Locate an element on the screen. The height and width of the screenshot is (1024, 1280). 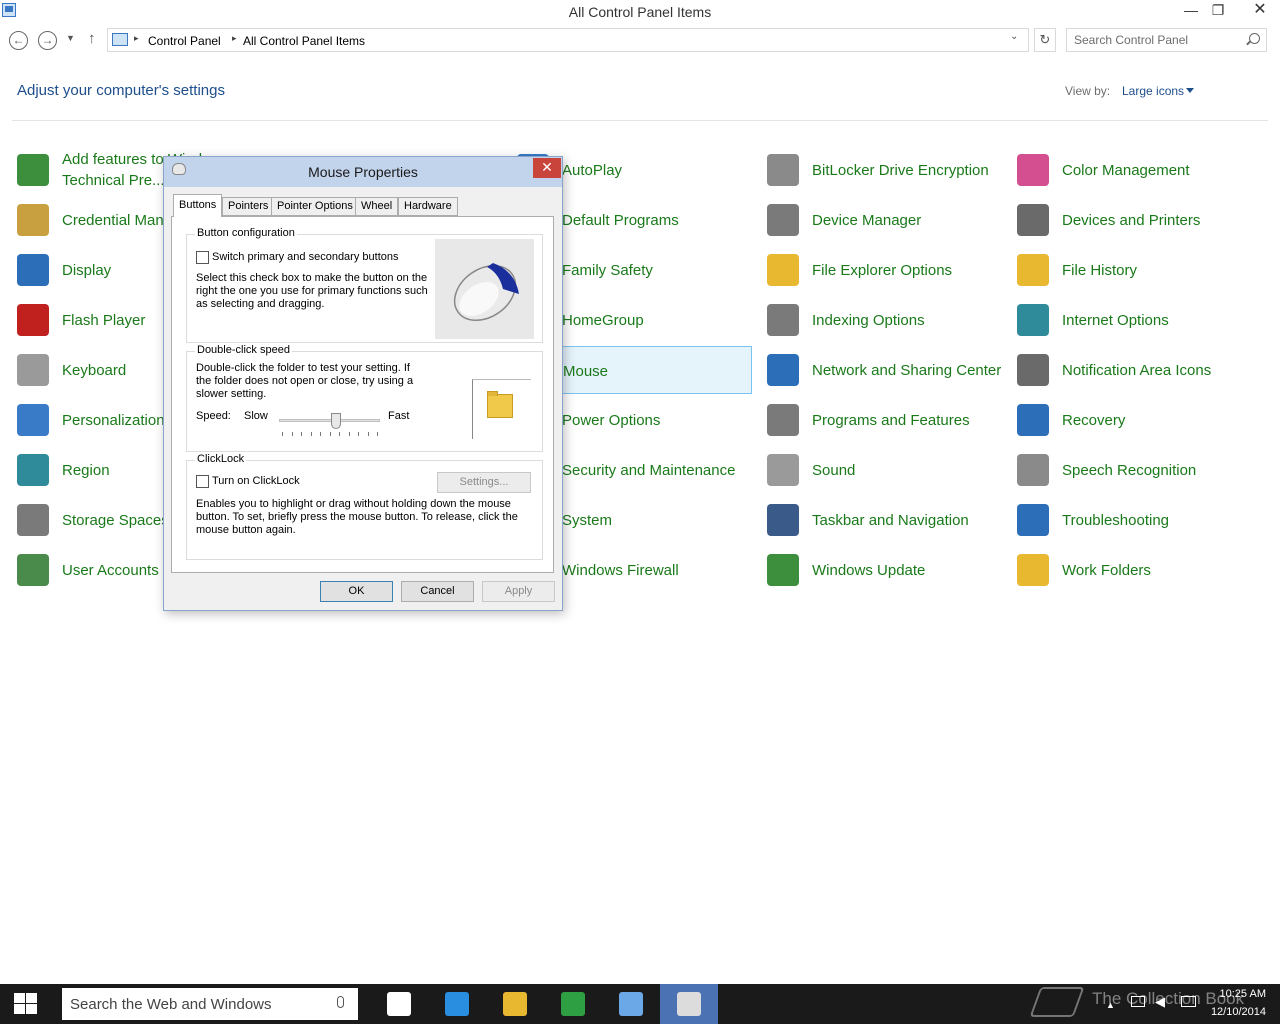
microphone-icon is located at coordinates (340, 1002).